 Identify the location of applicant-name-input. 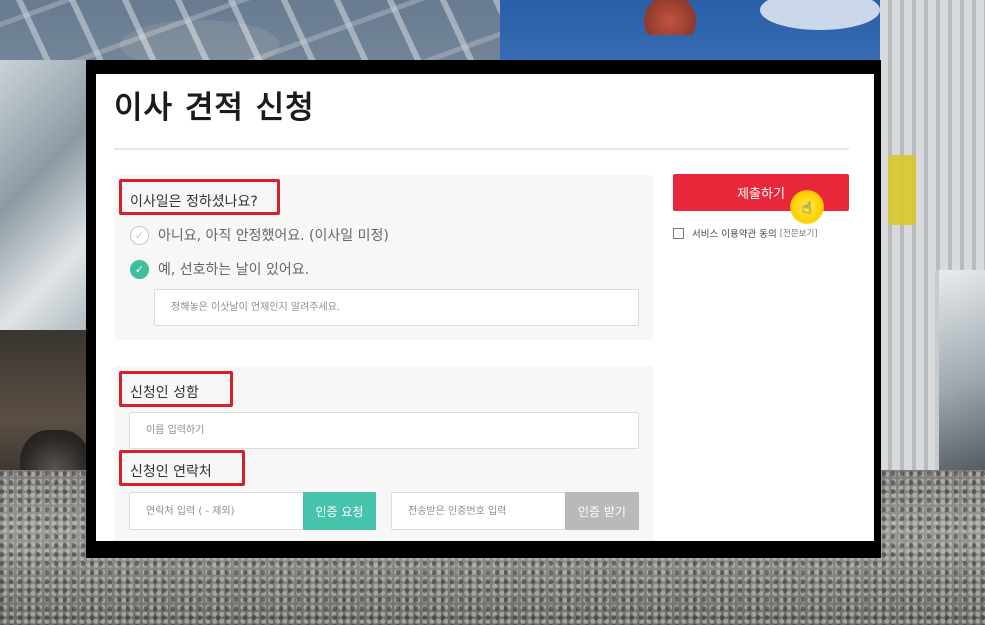
(384, 430).